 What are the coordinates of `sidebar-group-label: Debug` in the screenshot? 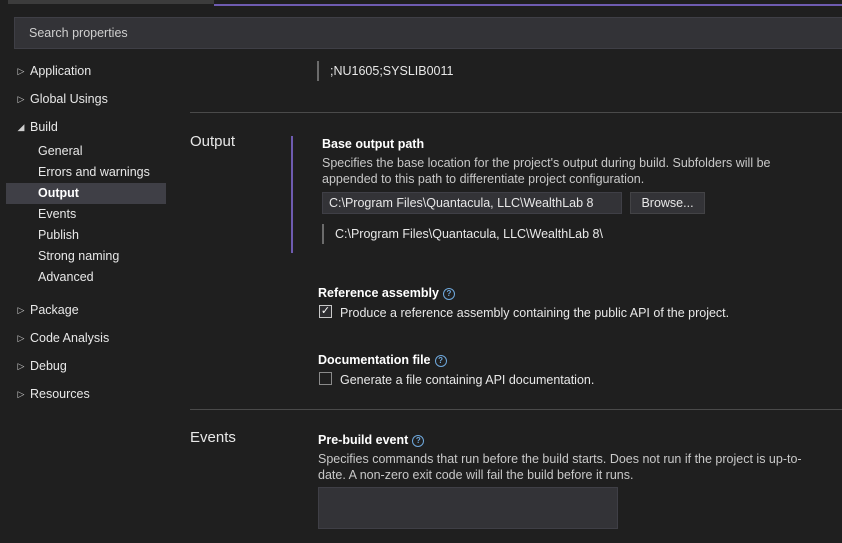 It's located at (48, 366).